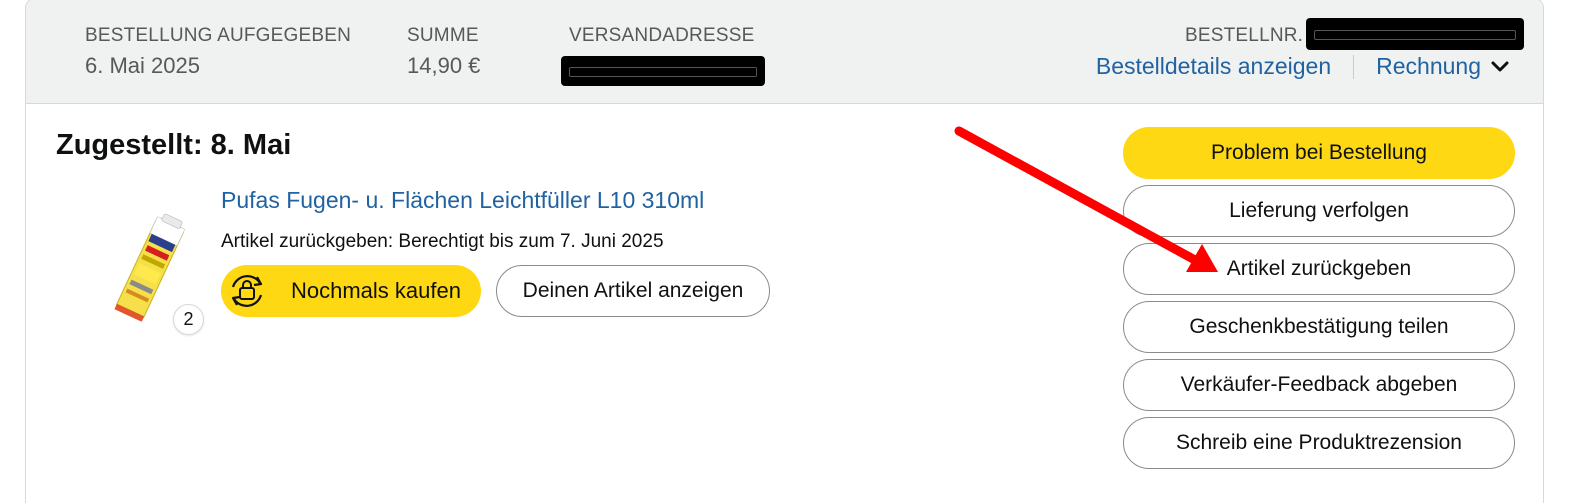 This screenshot has height=503, width=1583. What do you see at coordinates (1319, 153) in the screenshot?
I see `problem-button: Problem bei Bestellung` at bounding box center [1319, 153].